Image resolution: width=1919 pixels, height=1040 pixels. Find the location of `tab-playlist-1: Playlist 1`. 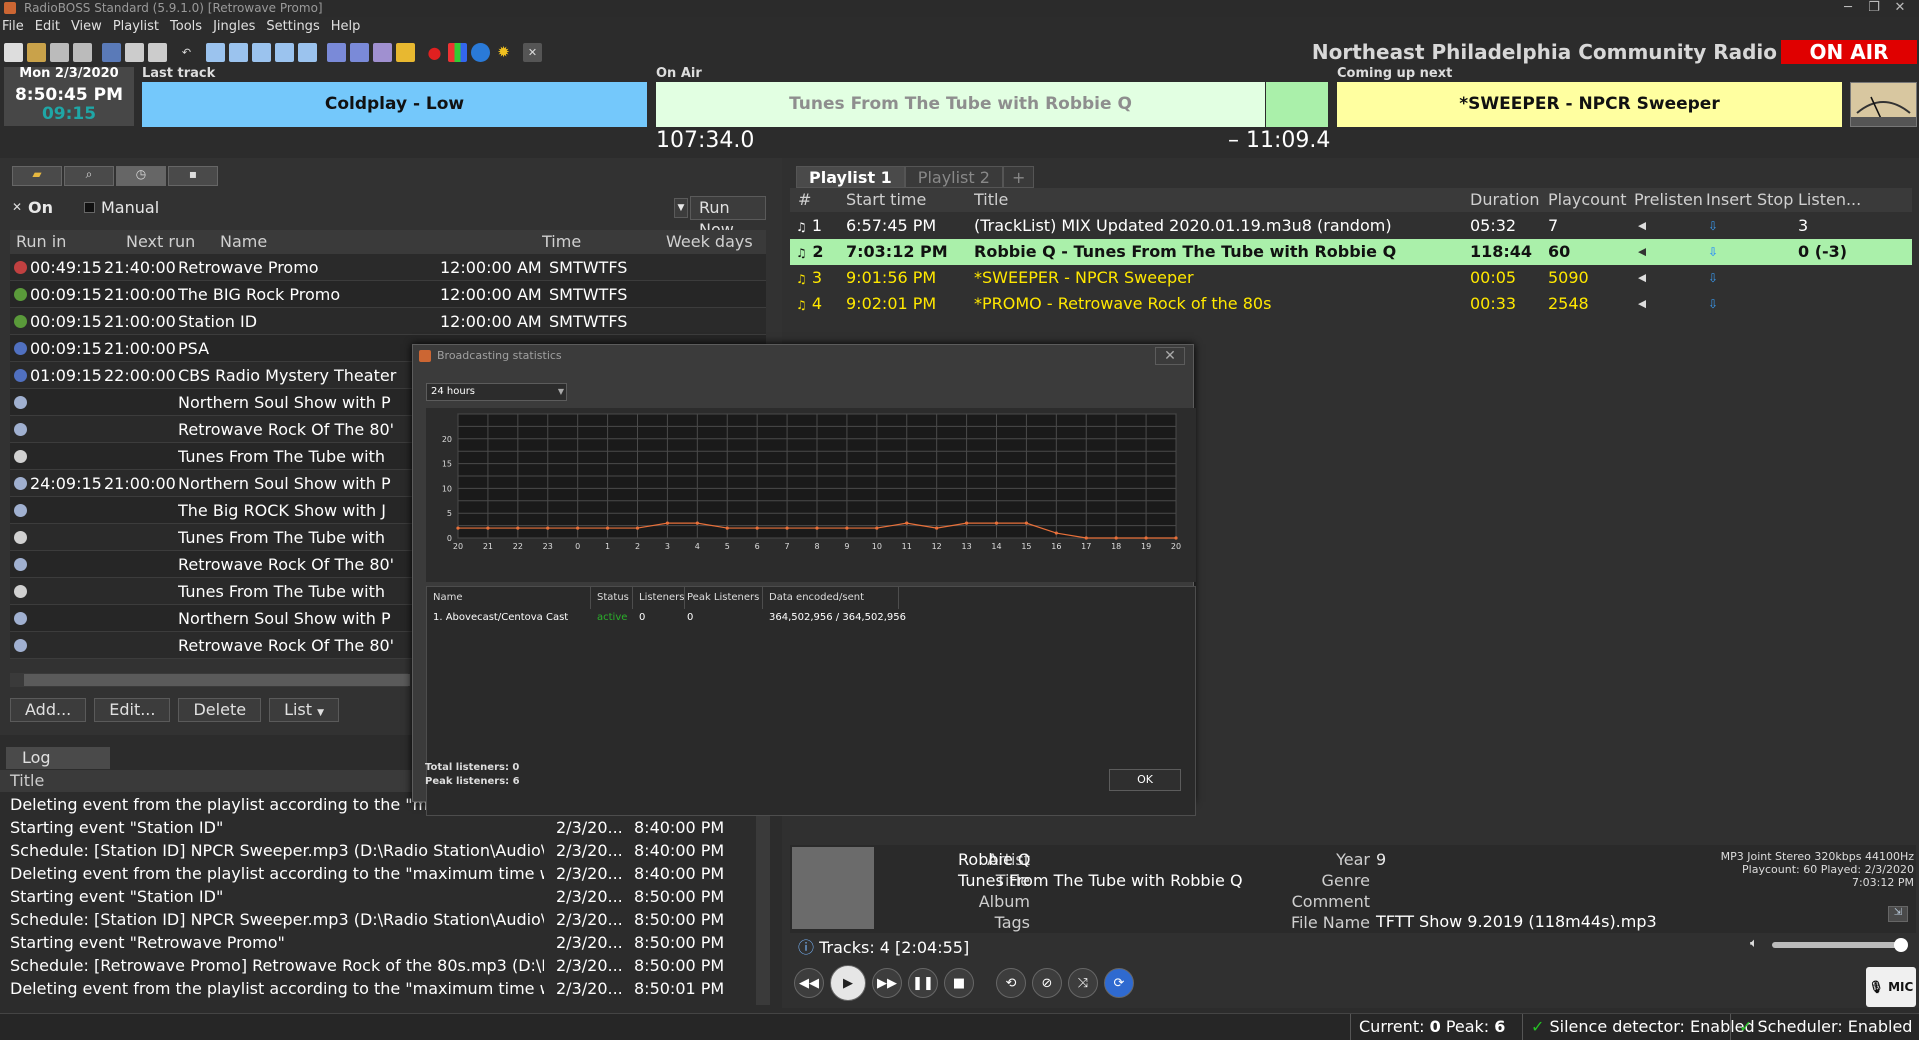

tab-playlist-1: Playlist 1 is located at coordinates (850, 177).